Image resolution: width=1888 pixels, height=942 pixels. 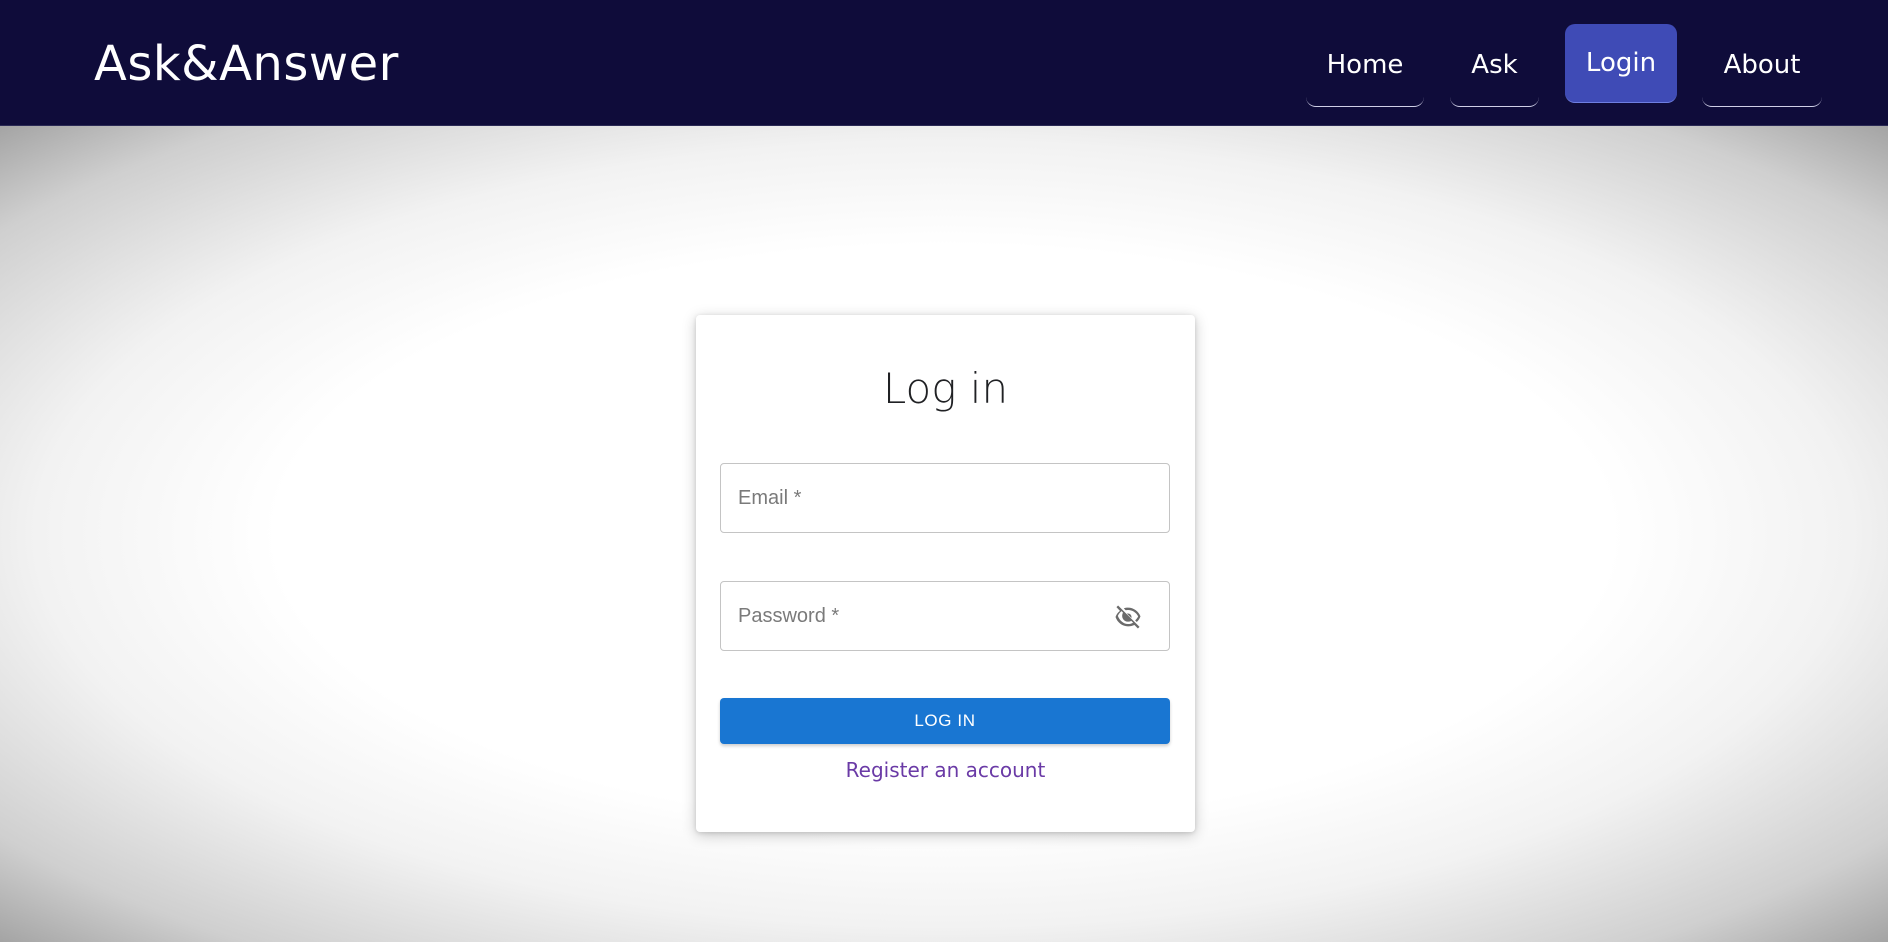 I want to click on login-button-label: LOG IN, so click(x=945, y=720).